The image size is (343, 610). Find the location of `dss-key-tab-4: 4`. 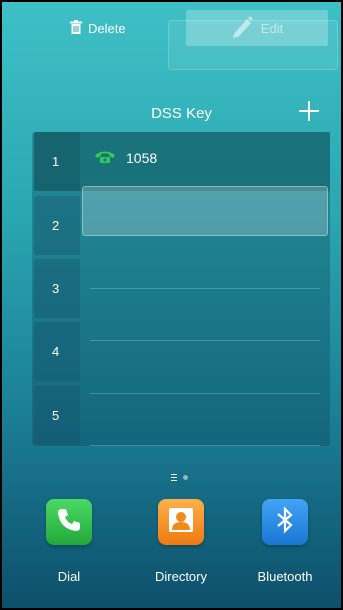

dss-key-tab-4: 4 is located at coordinates (57, 351).